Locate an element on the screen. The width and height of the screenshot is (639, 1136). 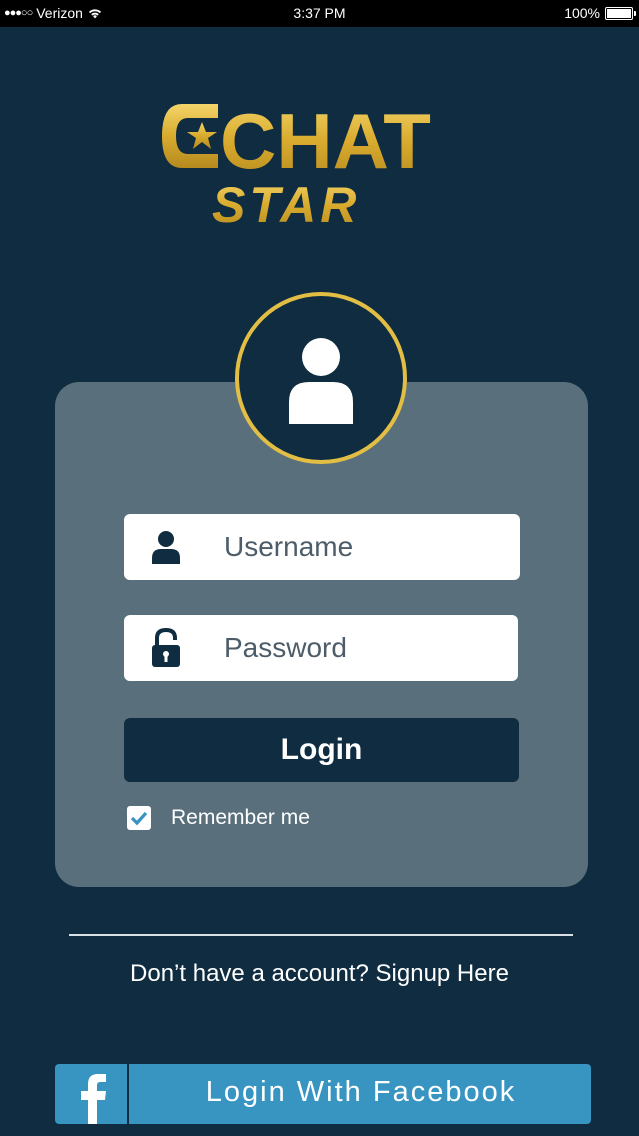
remember-me-label: Remember me is located at coordinates (240, 817).